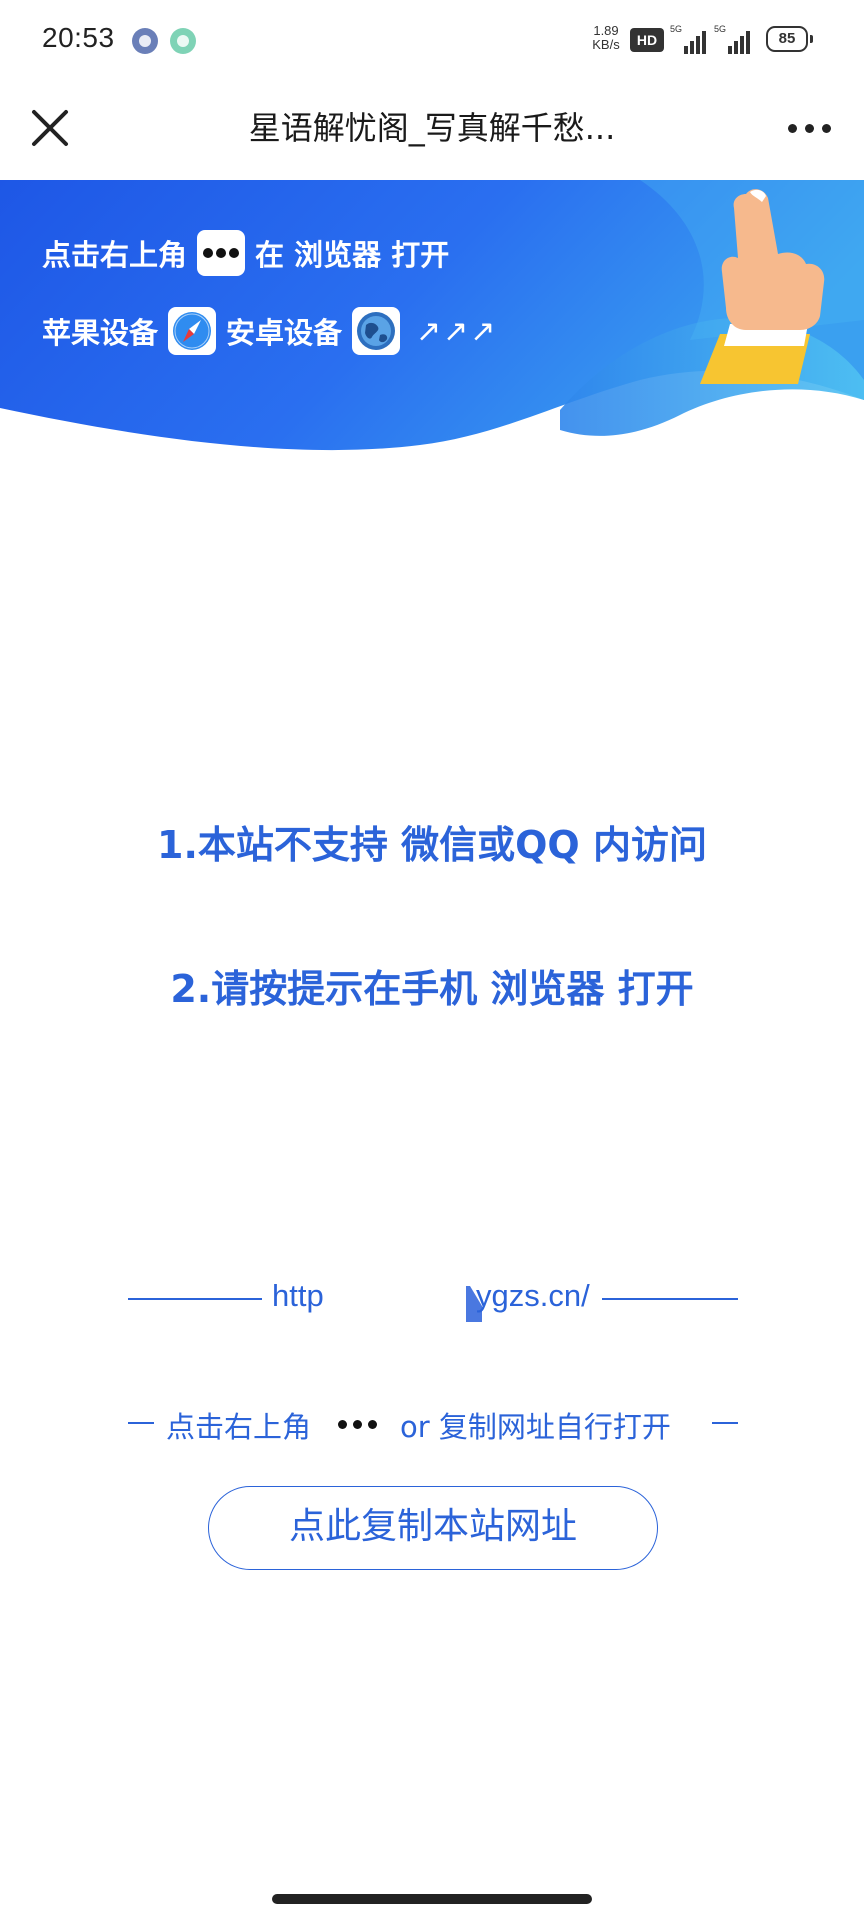 The height and width of the screenshot is (1920, 864). Describe the element at coordinates (432, 1899) in the screenshot. I see `home-indicator` at that location.